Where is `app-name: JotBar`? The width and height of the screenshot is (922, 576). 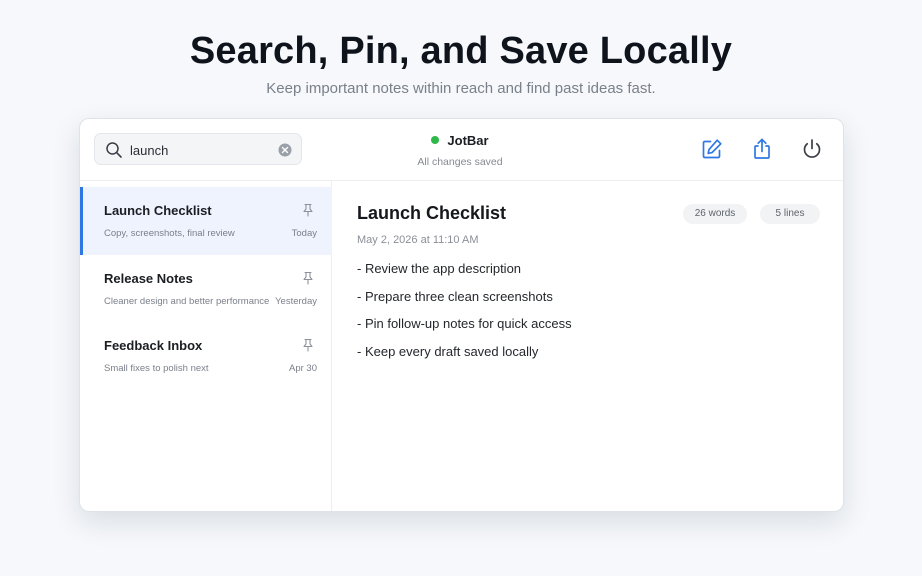 app-name: JotBar is located at coordinates (468, 140).